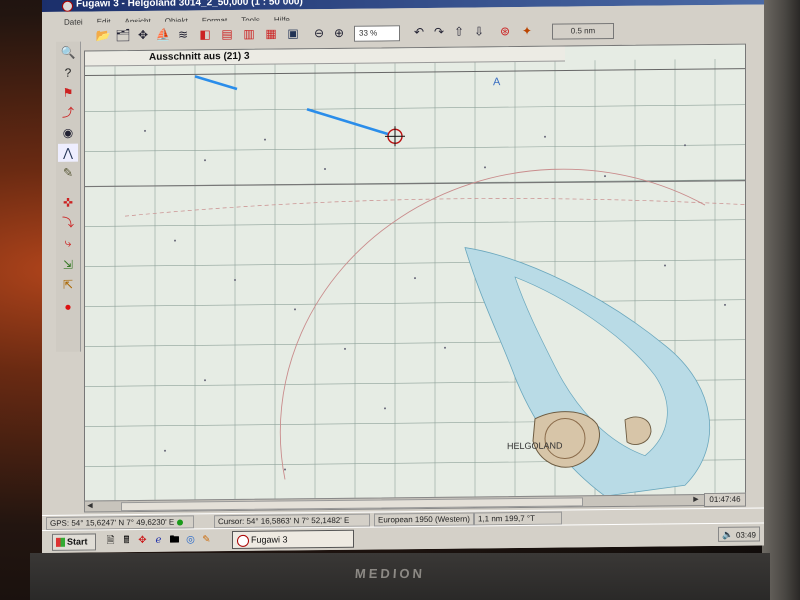 This screenshot has height=600, width=800. Describe the element at coordinates (206, 539) in the screenshot. I see `app-icon: ✎` at that location.